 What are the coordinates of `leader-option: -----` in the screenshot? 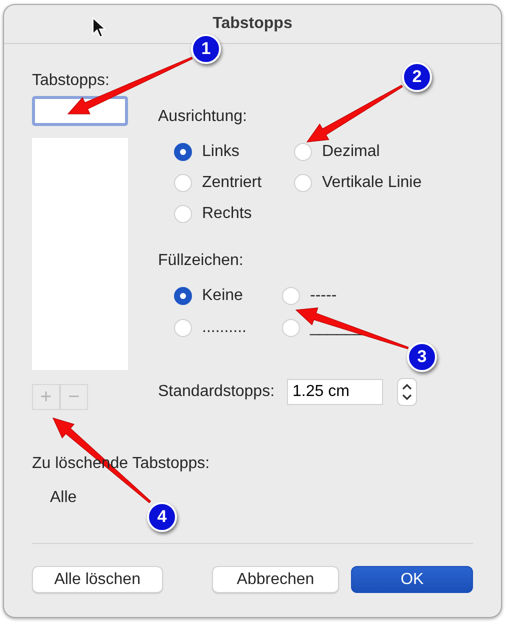 It's located at (391, 296).